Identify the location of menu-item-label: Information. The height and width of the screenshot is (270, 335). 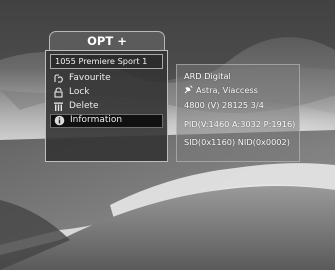
(96, 120).